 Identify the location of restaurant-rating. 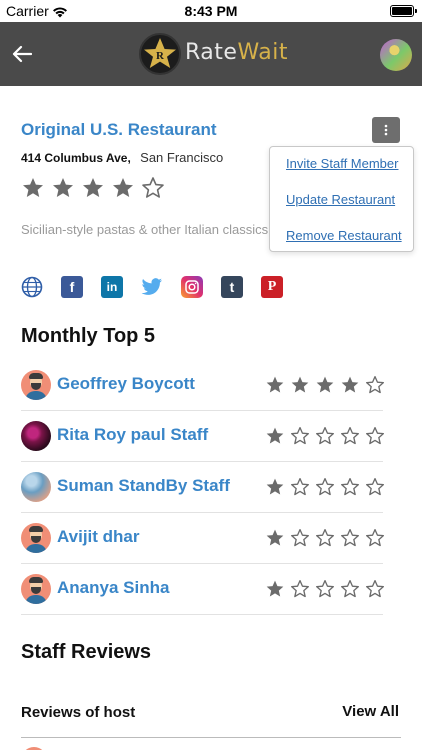
(93, 188).